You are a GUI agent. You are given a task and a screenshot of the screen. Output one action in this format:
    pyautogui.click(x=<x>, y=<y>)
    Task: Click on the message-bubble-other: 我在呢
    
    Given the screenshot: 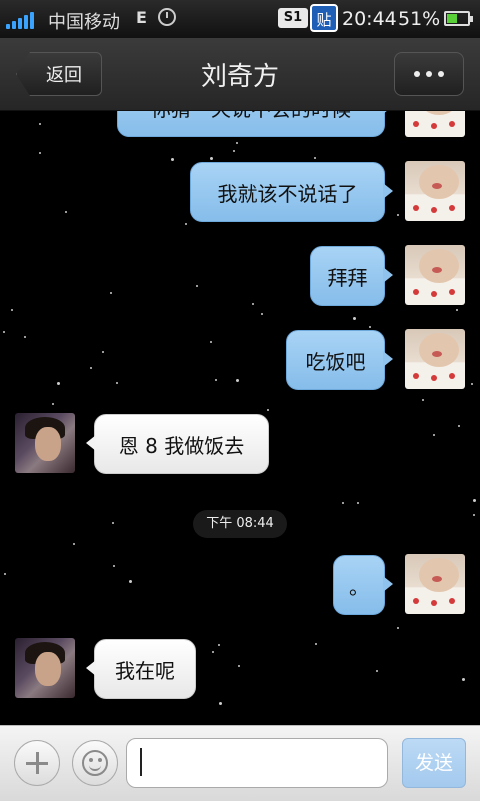 What is the action you would take?
    pyautogui.click(x=141, y=669)
    